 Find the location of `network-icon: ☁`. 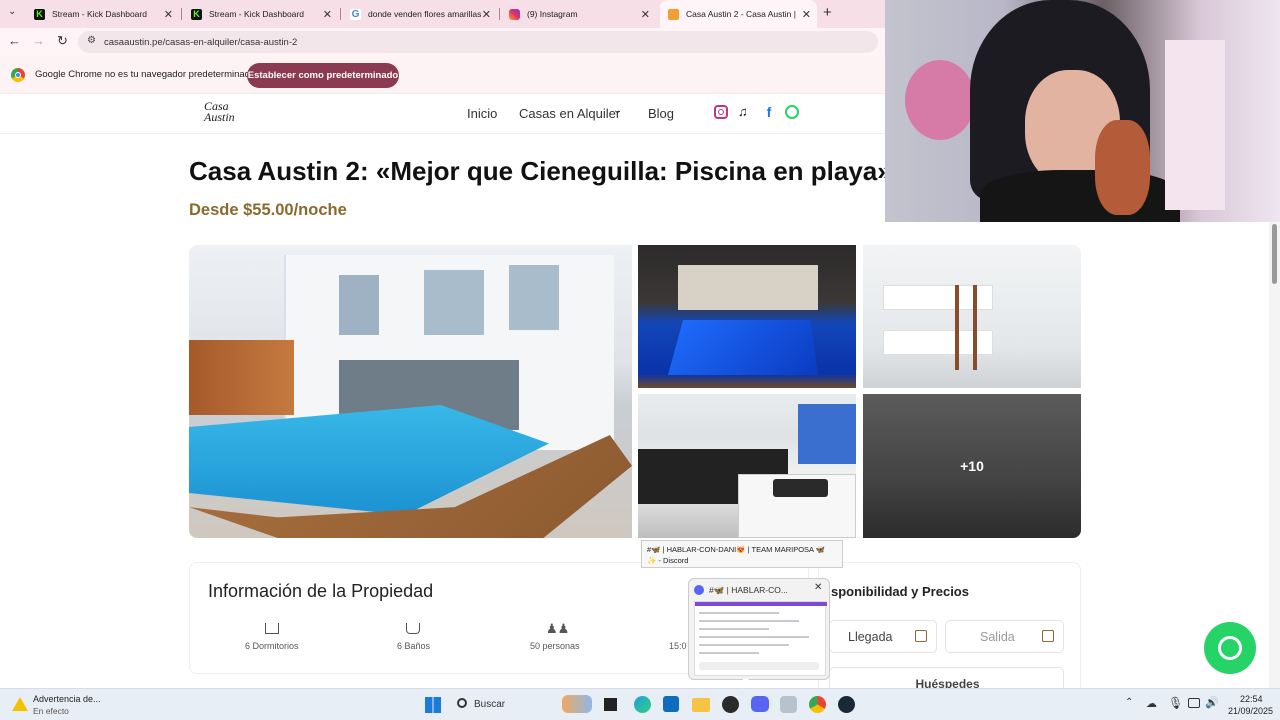

network-icon: ☁ is located at coordinates (1151, 703).